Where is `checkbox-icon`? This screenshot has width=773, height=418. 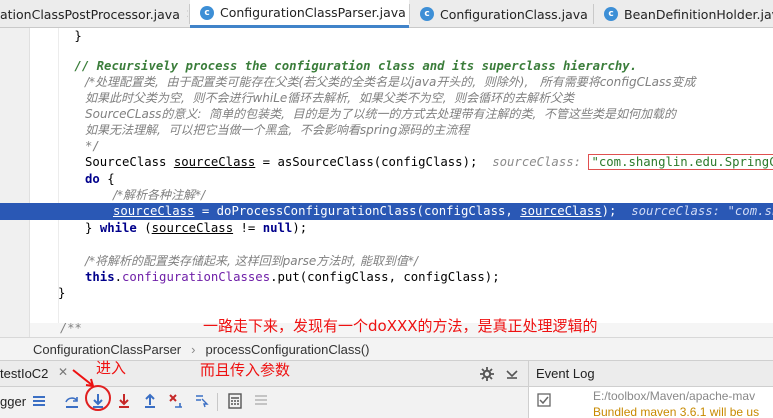
checkbox-icon is located at coordinates (544, 400).